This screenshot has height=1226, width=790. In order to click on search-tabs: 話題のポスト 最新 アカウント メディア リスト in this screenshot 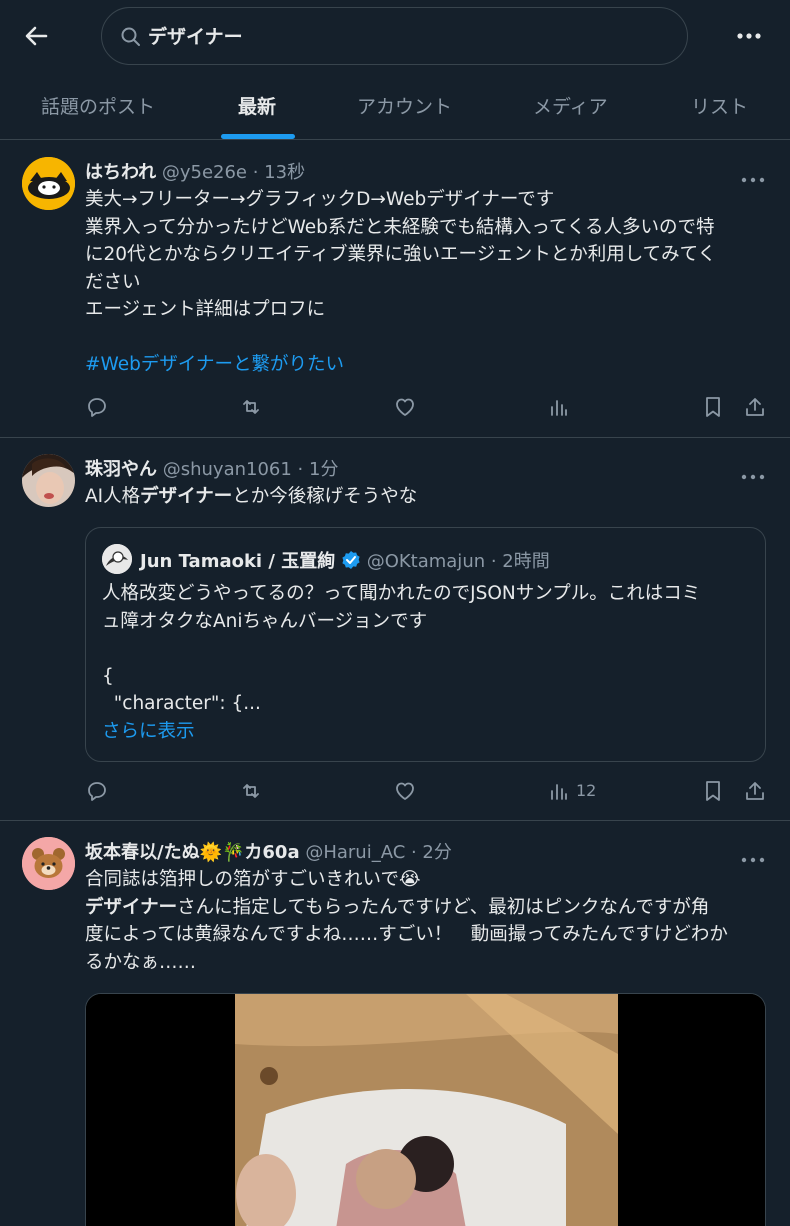, I will do `click(395, 106)`.